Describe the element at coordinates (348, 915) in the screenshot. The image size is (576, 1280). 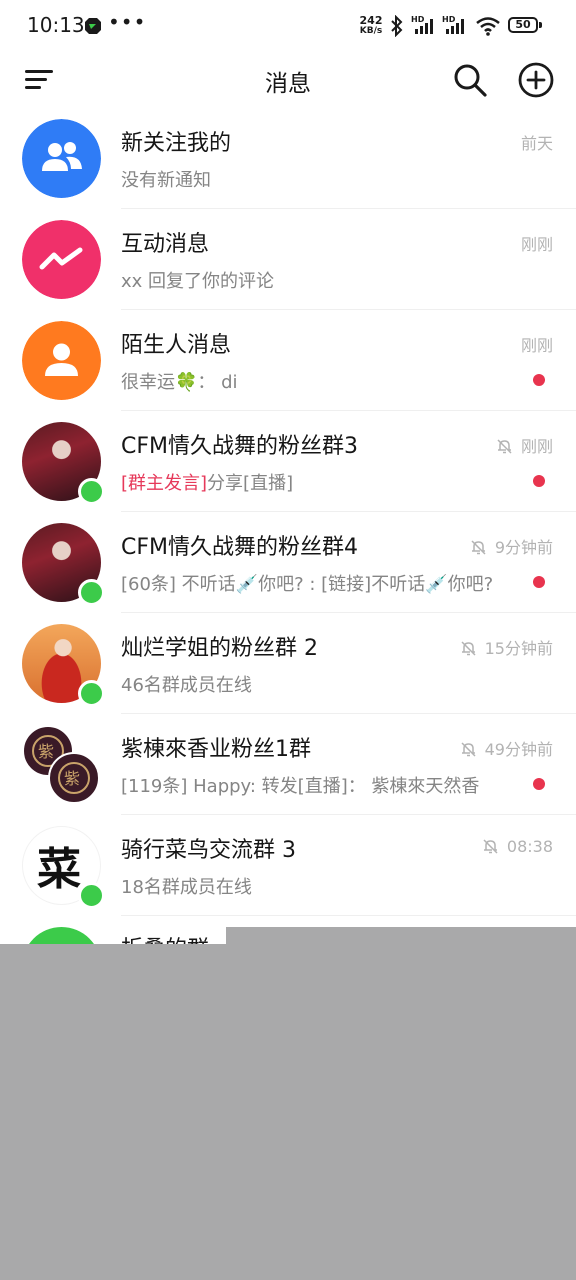
I see `divider` at that location.